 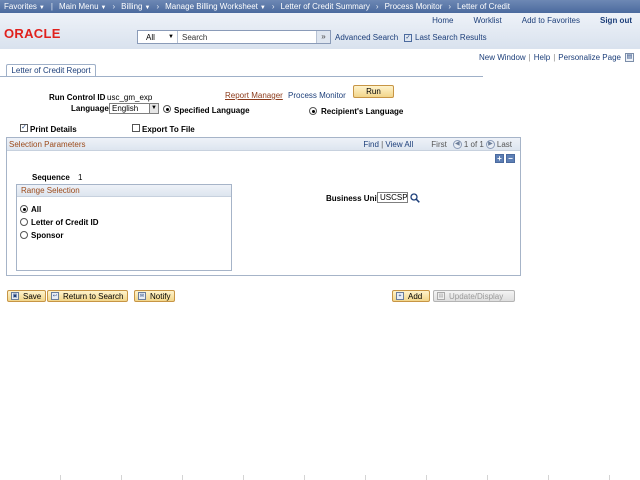 I want to click on notify-button: ✉ Notify, so click(x=155, y=296).